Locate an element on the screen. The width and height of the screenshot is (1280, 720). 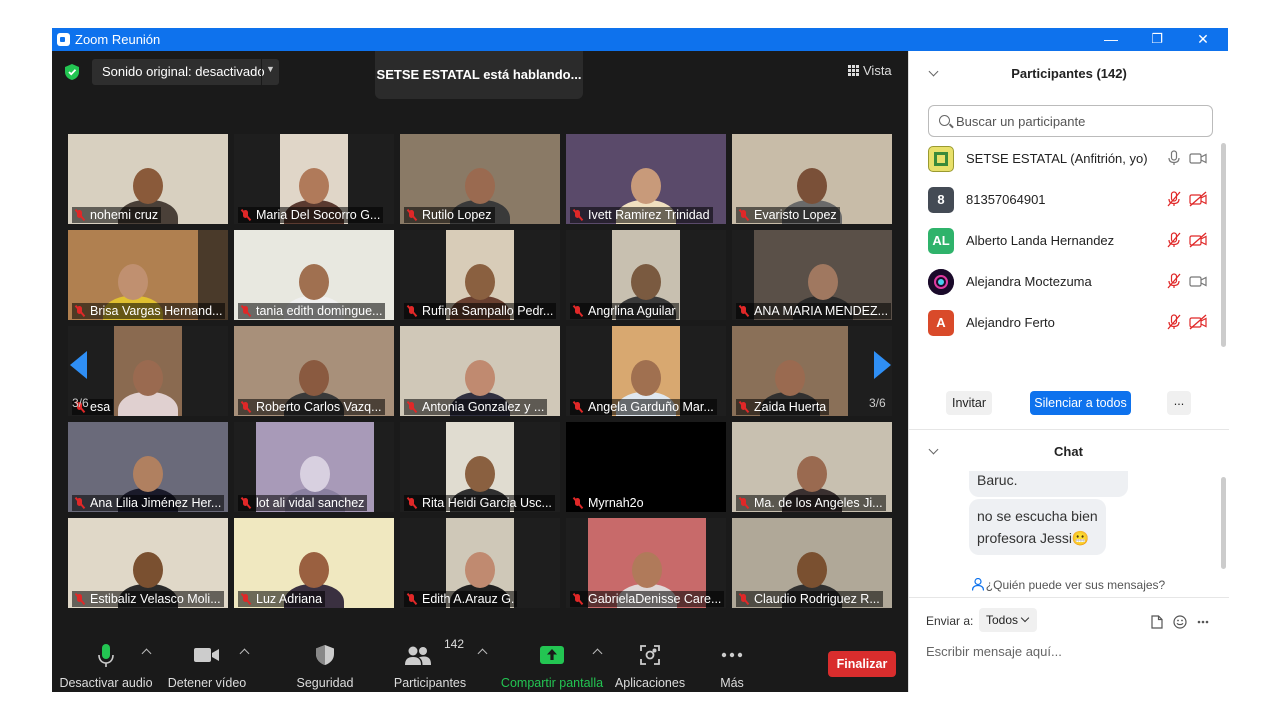
invite-button: Invitar is located at coordinates (969, 403).